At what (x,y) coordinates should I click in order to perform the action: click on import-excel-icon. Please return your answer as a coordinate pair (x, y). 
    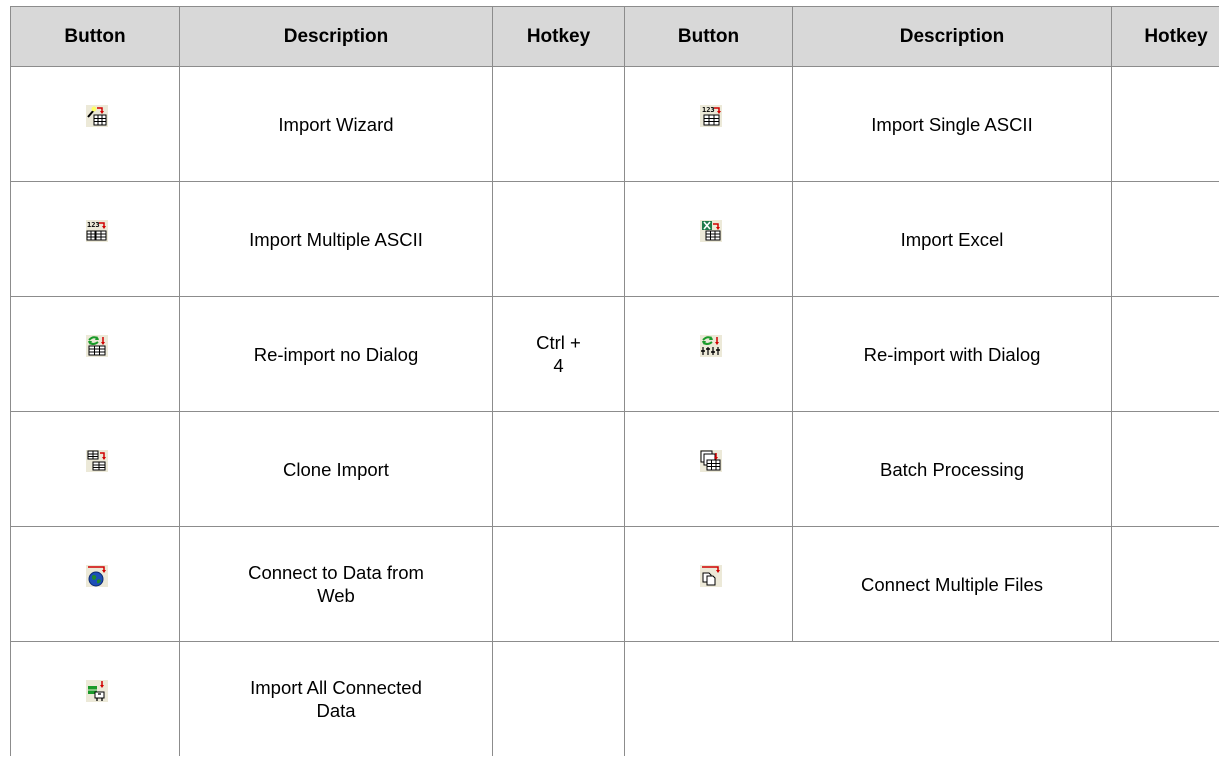
    Looking at the image, I should click on (710, 230).